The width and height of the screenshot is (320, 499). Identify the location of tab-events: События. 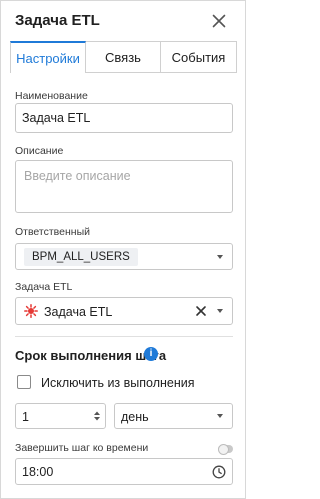
(199, 57).